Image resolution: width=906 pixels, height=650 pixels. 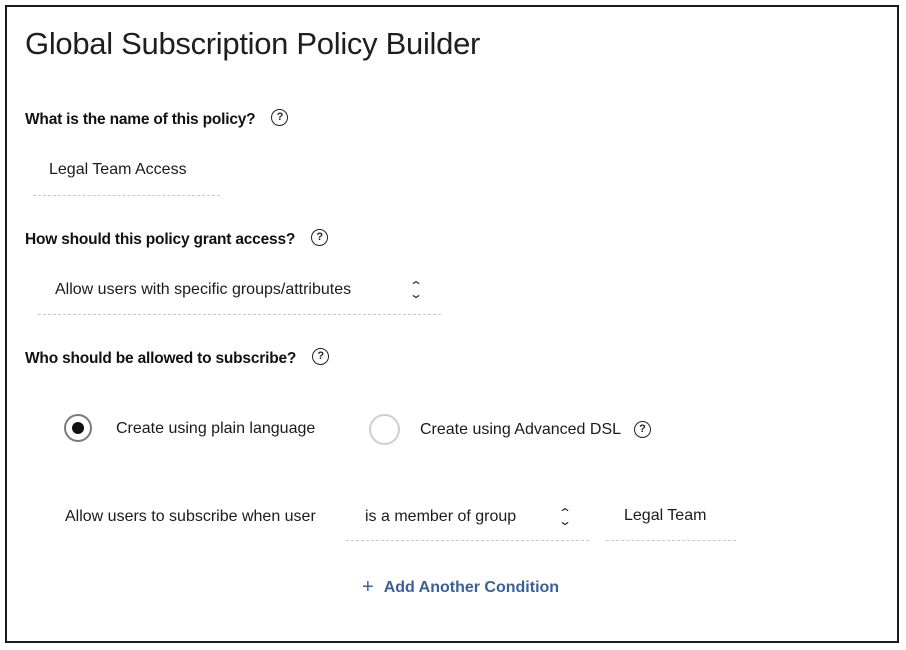 I want to click on policy-name-question: What is the name of this policy??, so click(x=157, y=119).